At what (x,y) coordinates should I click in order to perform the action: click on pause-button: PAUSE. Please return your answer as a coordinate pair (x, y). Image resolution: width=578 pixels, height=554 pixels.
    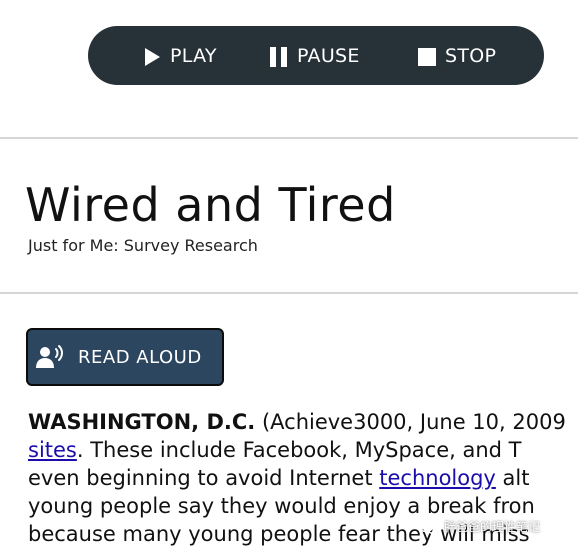
    Looking at the image, I should click on (315, 55).